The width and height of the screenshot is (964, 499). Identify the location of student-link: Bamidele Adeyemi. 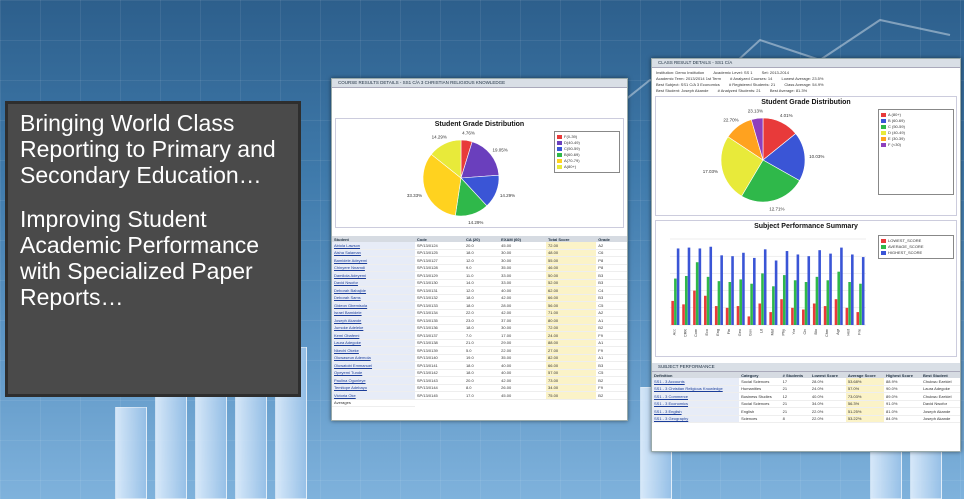
(373, 260).